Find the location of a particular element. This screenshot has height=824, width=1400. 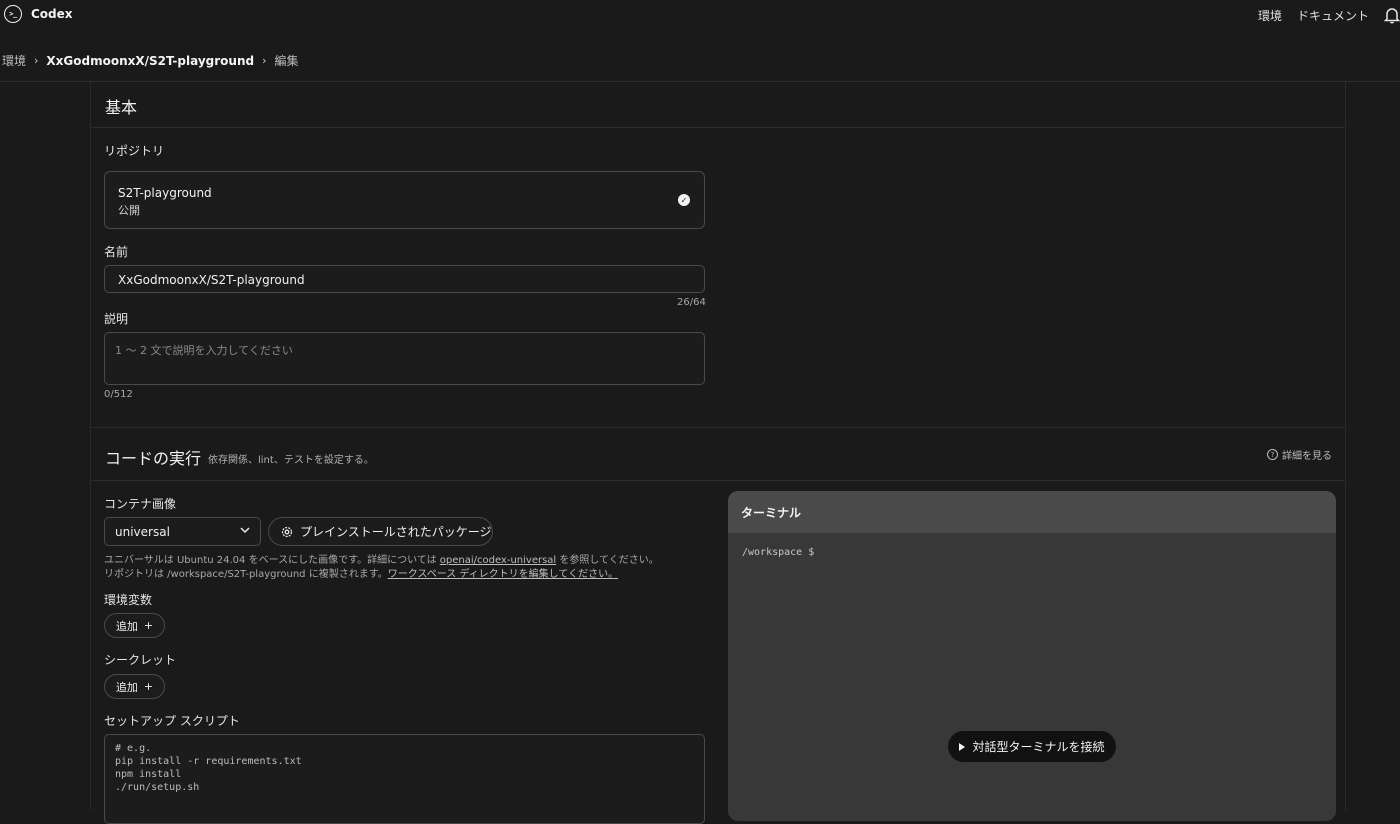

check-circle-icon: ✓ is located at coordinates (684, 200).